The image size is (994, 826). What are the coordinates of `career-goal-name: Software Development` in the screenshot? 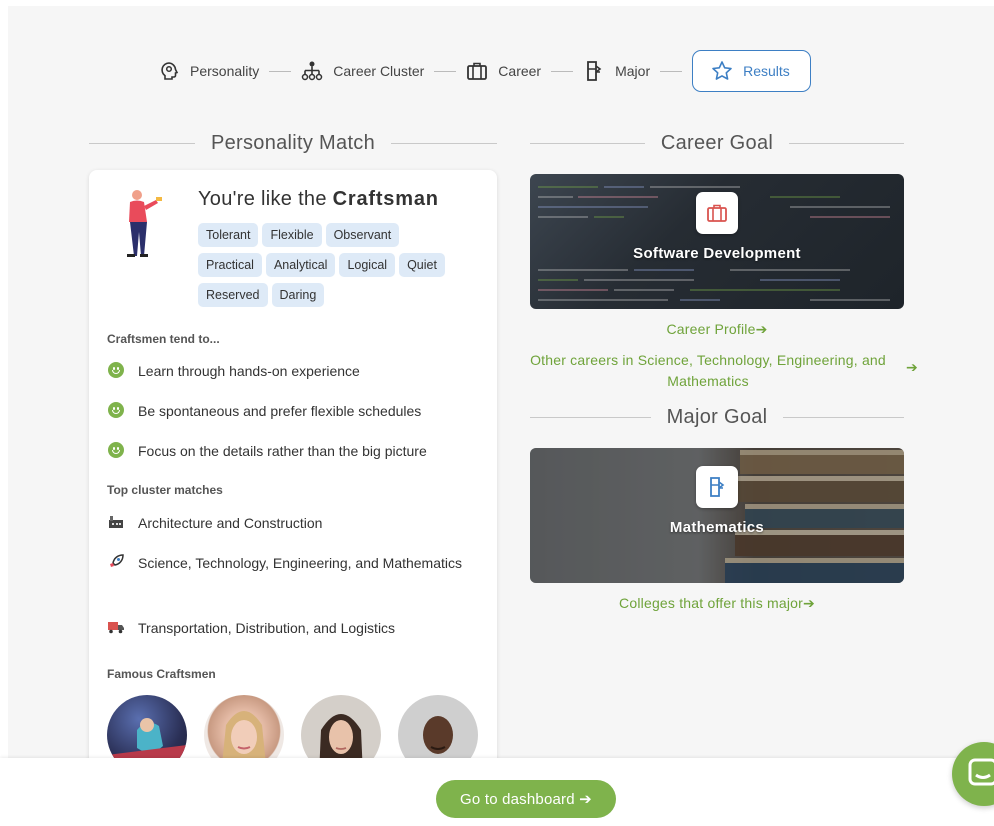 It's located at (717, 253).